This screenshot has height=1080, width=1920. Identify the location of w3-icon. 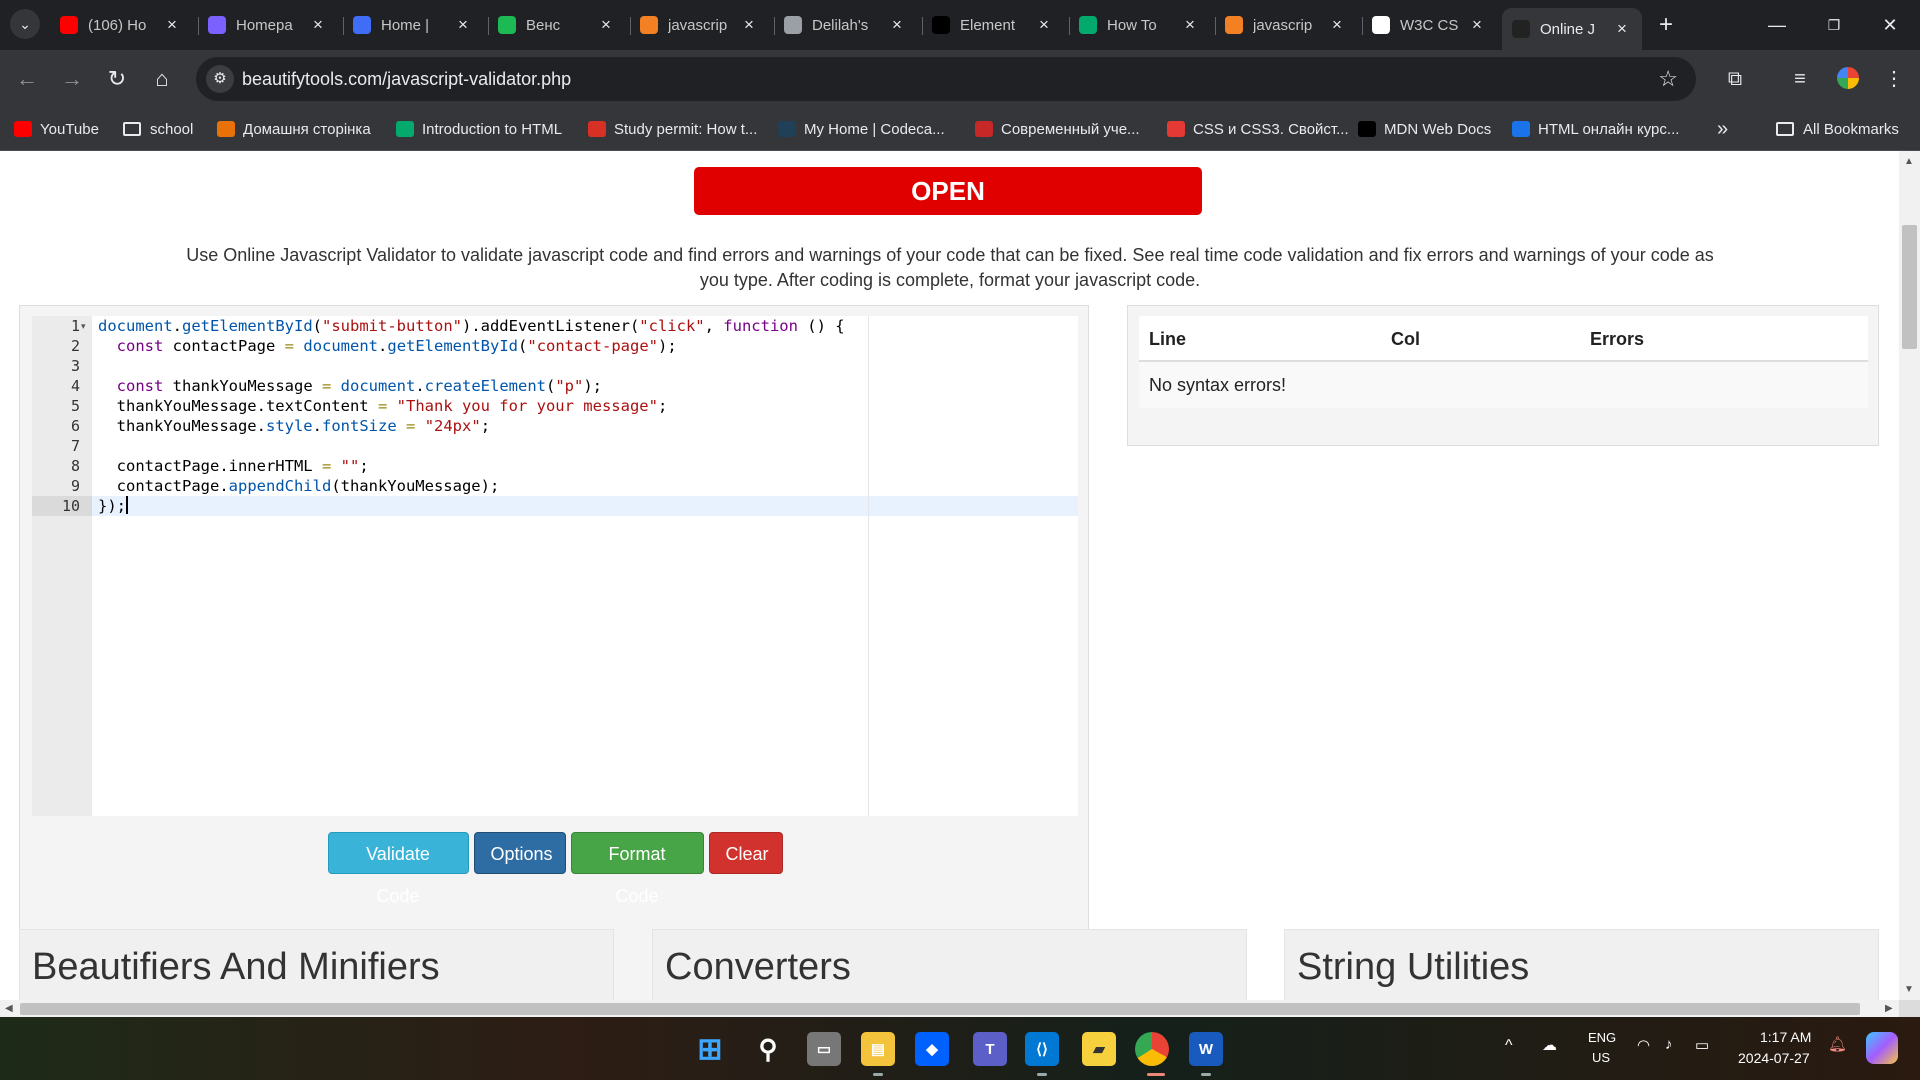
(1088, 25).